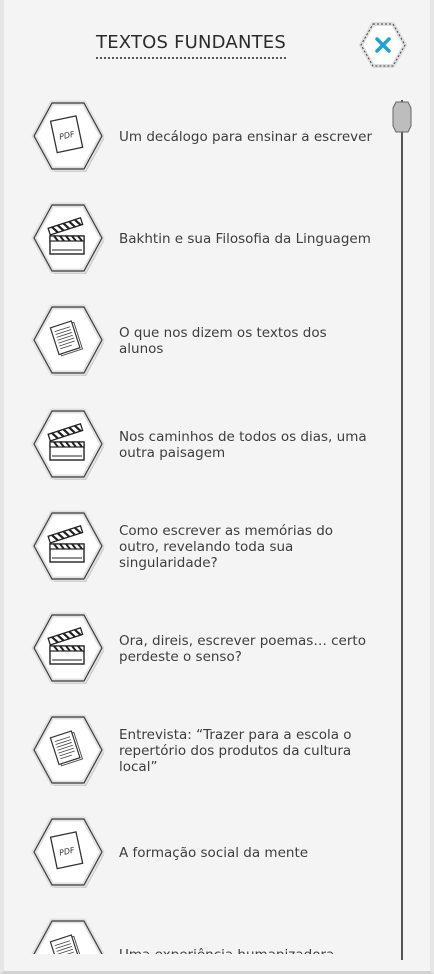  I want to click on list-item: Uma experiência humanizadora, so click(194, 932).